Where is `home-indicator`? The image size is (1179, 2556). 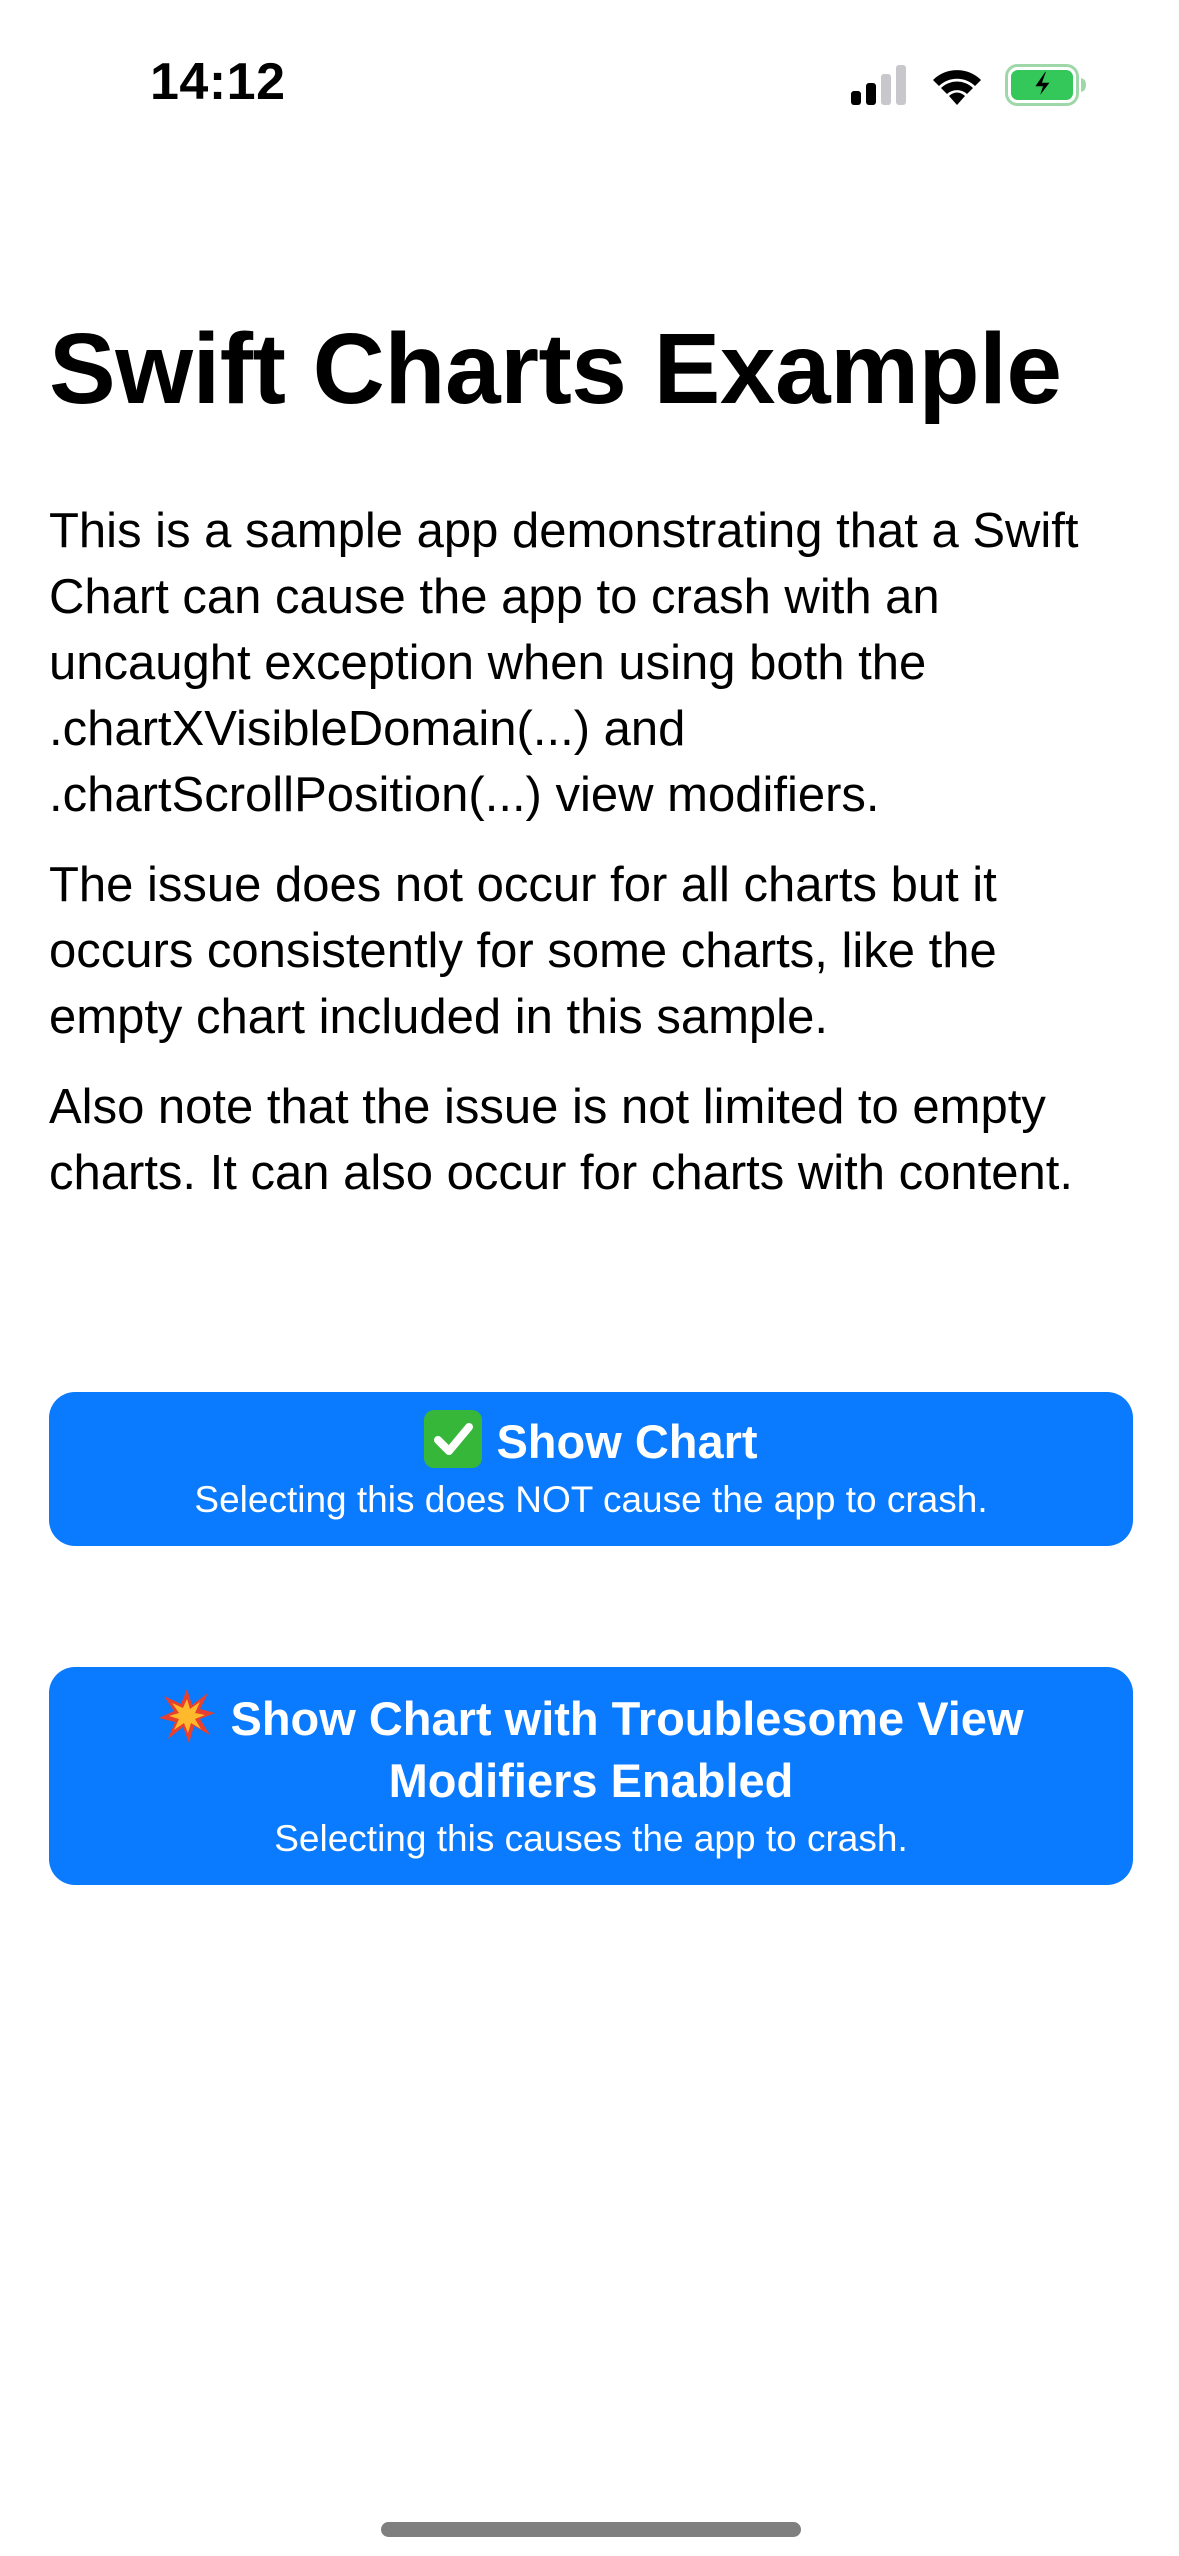 home-indicator is located at coordinates (591, 2529).